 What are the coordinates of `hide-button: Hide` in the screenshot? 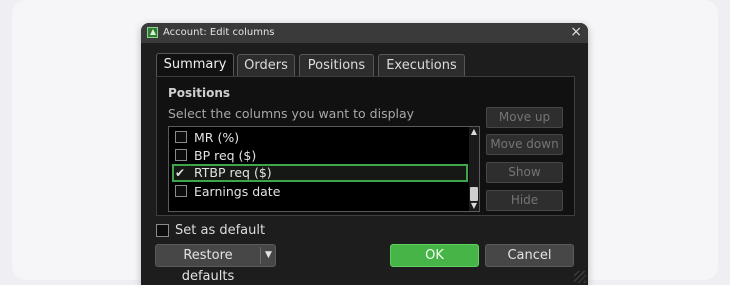 It's located at (524, 200).